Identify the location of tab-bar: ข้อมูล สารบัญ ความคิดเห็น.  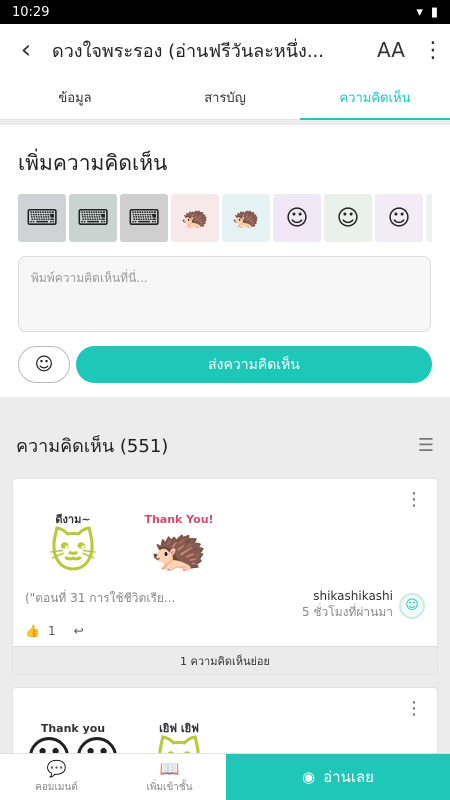
(225, 98).